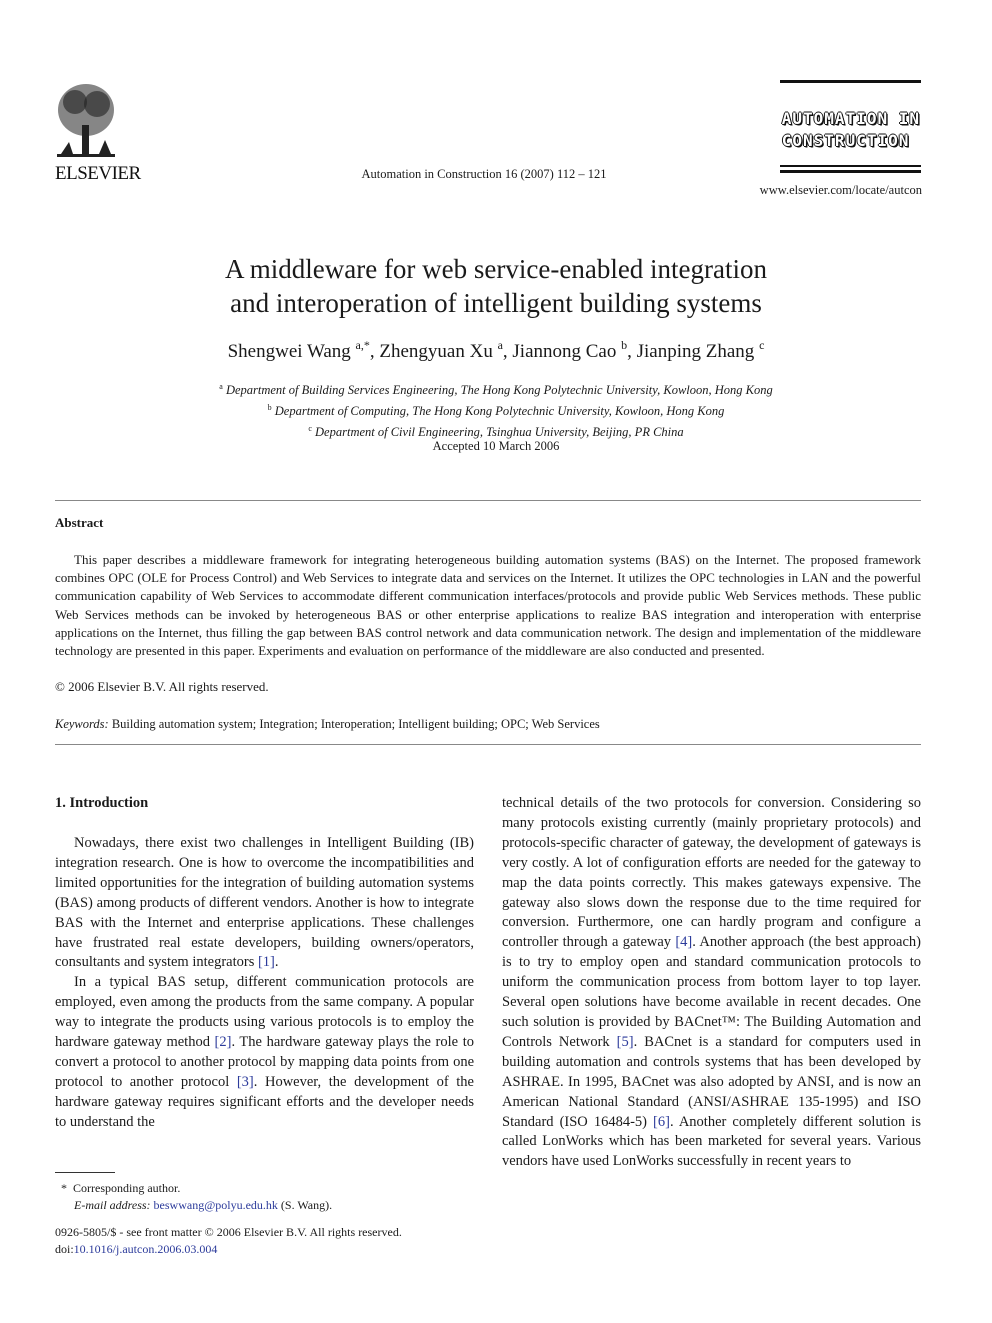  Describe the element at coordinates (850, 118) in the screenshot. I see `journal-brand-line1: AUTOMATION IN` at that location.